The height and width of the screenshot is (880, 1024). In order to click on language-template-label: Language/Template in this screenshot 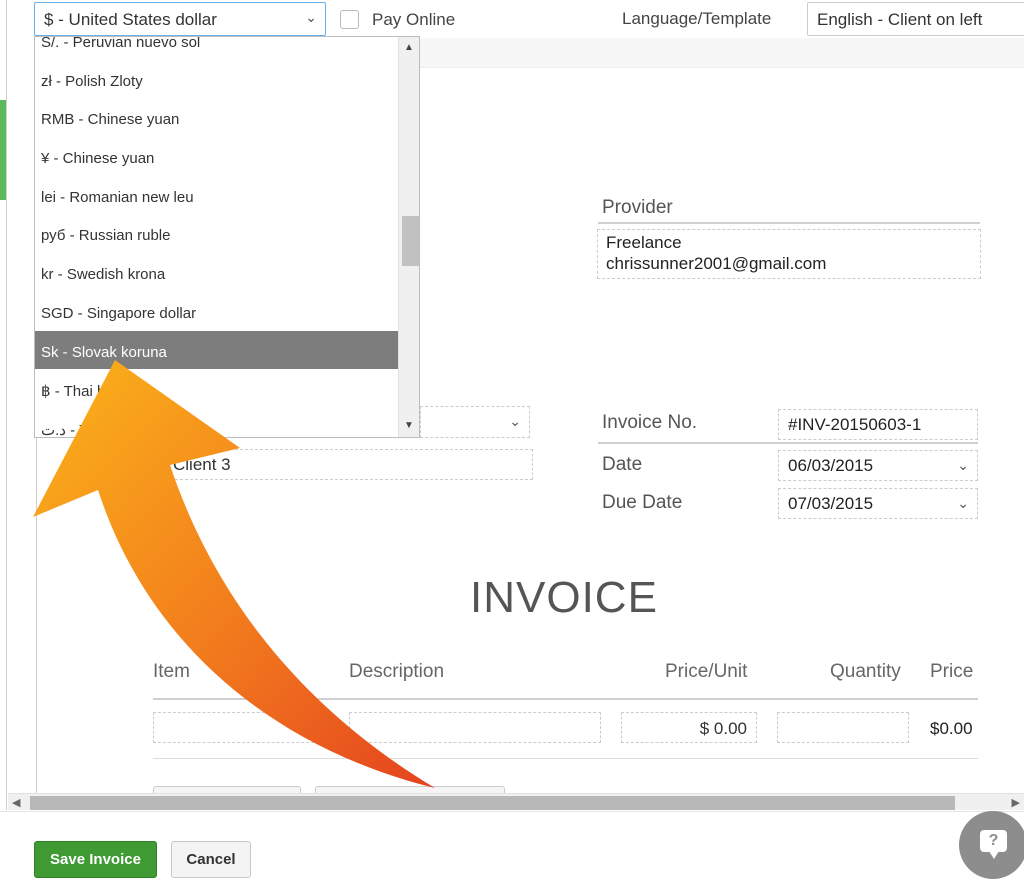, I will do `click(697, 18)`.